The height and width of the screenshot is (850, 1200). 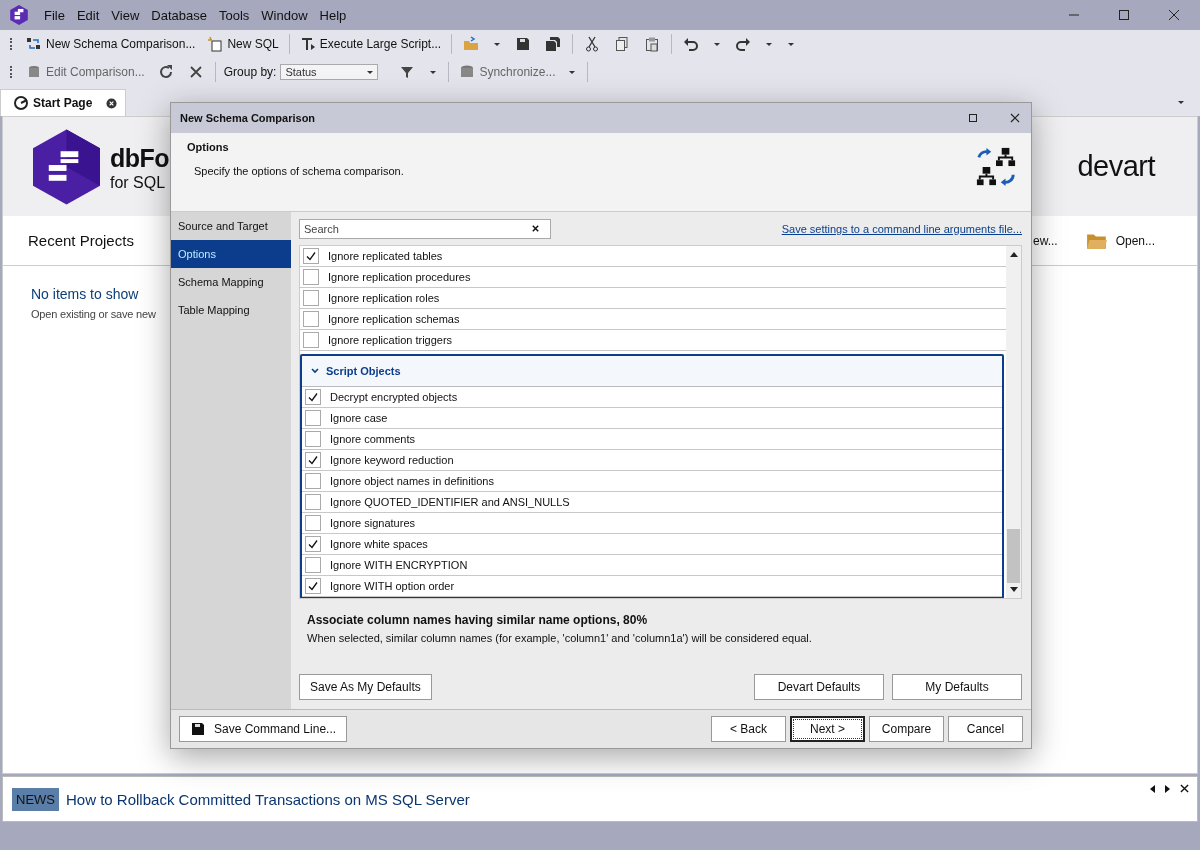 What do you see at coordinates (553, 44) in the screenshot?
I see `save-all-icon` at bounding box center [553, 44].